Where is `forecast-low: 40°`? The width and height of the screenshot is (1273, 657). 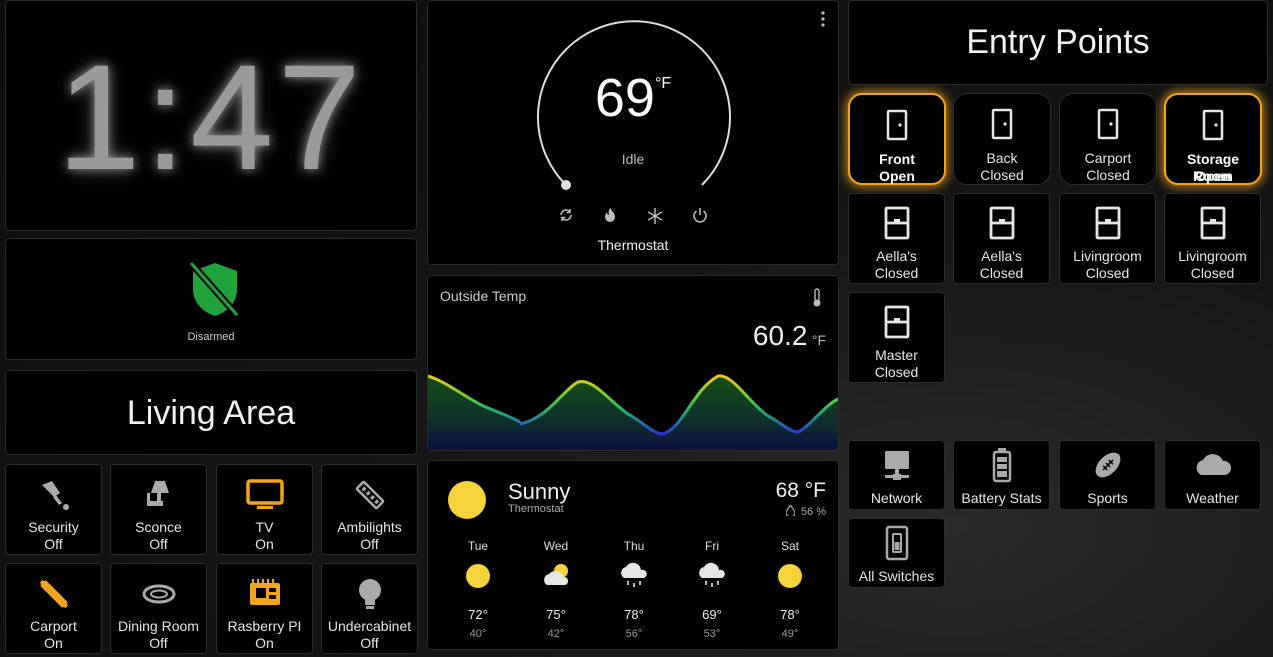 forecast-low: 40° is located at coordinates (478, 634).